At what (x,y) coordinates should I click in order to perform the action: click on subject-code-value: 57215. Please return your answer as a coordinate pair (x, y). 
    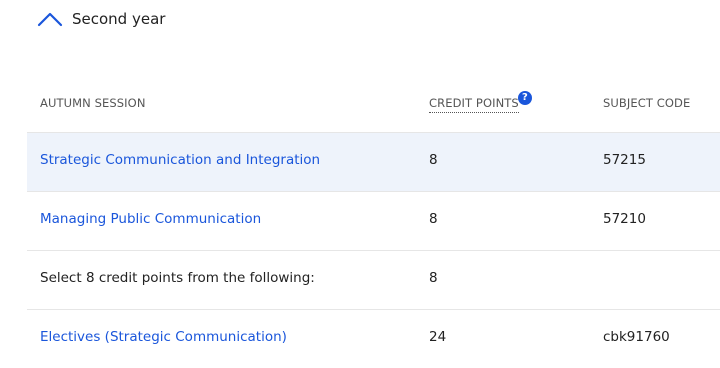
    Looking at the image, I should click on (624, 160).